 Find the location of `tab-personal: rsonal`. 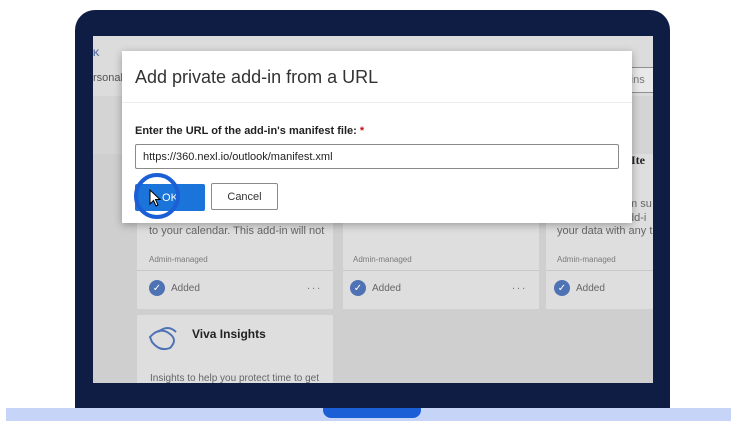

tab-personal: rsonal is located at coordinates (108, 78).